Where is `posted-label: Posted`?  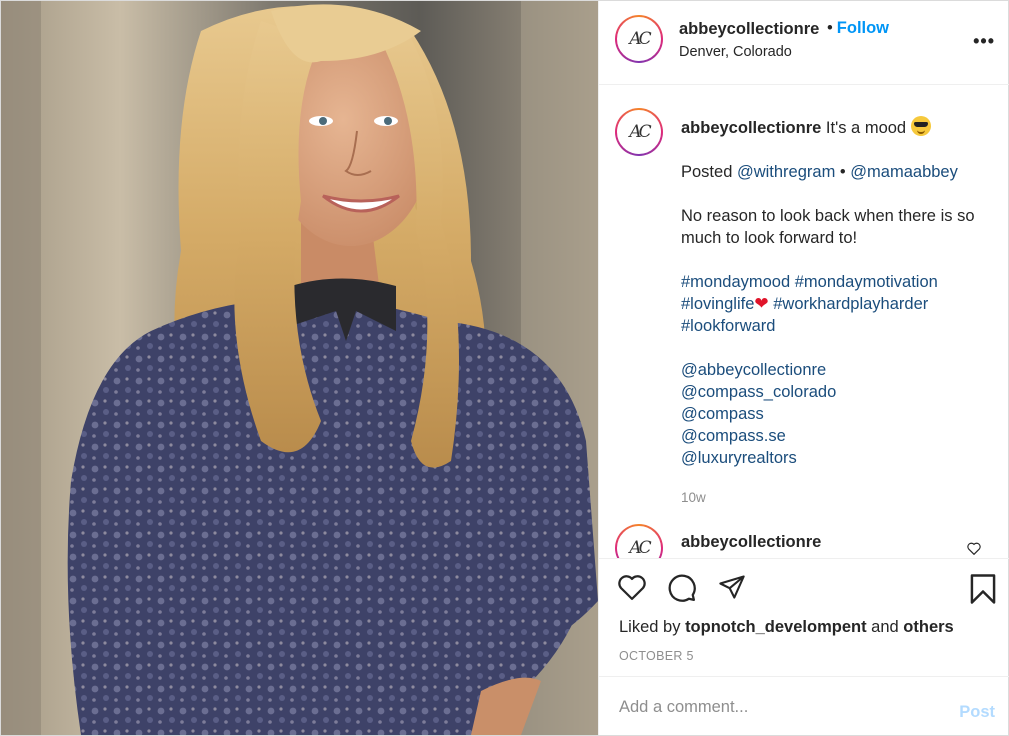
posted-label: Posted is located at coordinates (707, 172).